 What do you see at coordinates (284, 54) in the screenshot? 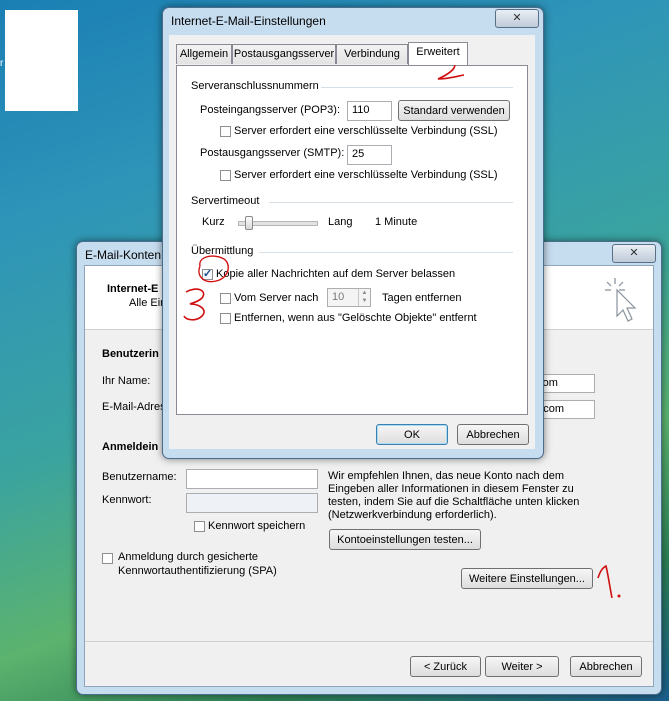
I see `tab-postausgangsserver: Postausgangsserver` at bounding box center [284, 54].